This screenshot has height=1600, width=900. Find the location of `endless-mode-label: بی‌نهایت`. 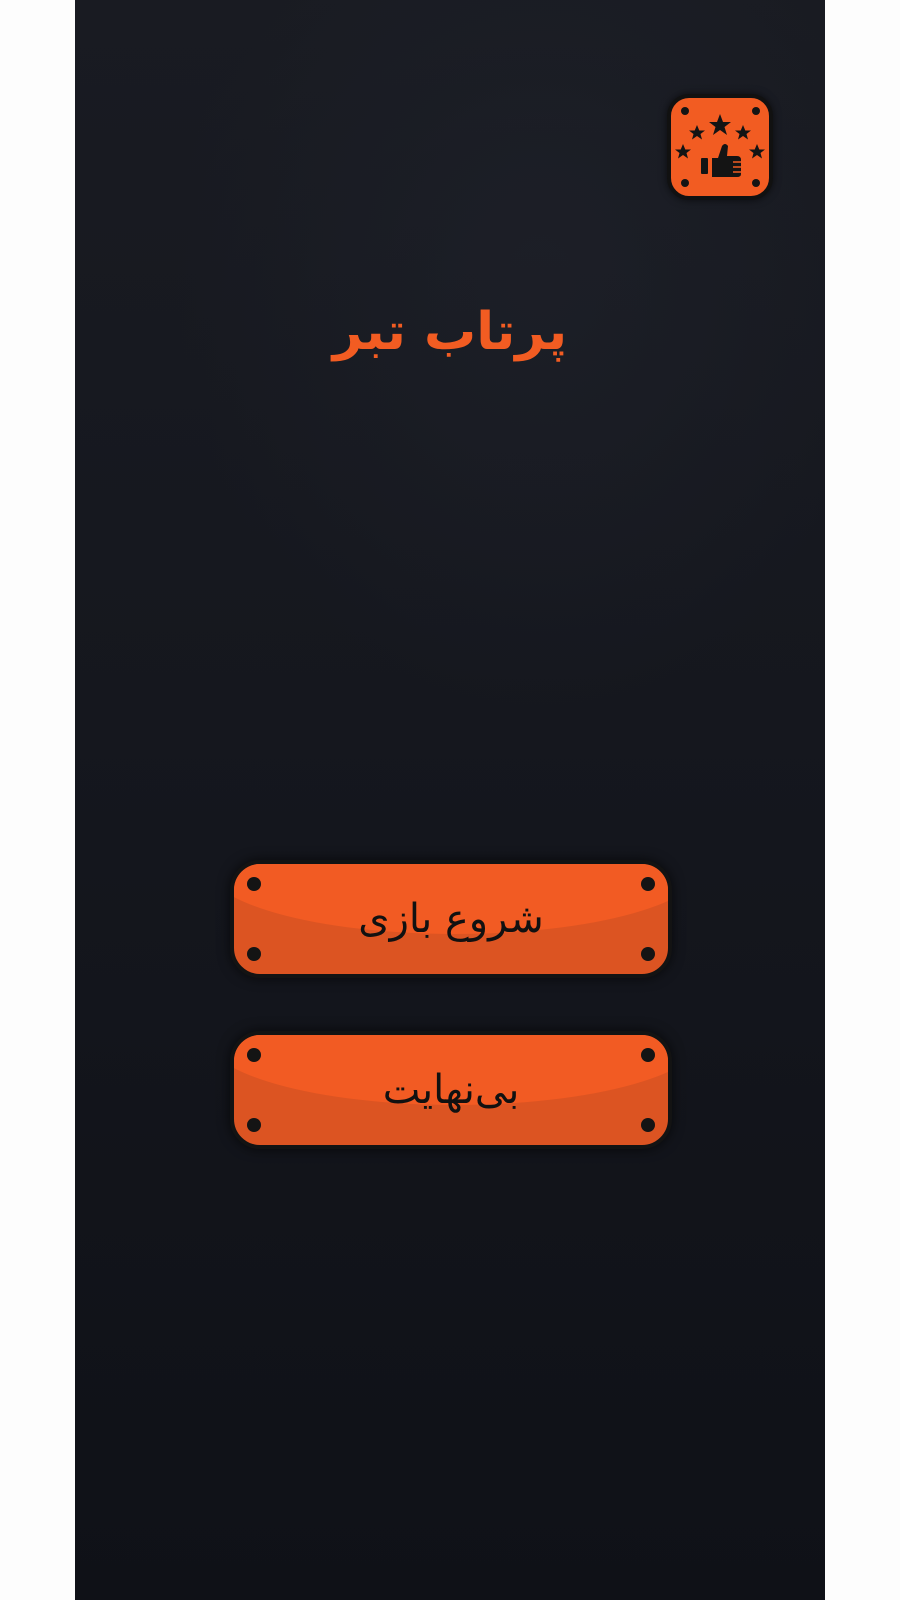

endless-mode-label: بی‌نهایت is located at coordinates (451, 1090).